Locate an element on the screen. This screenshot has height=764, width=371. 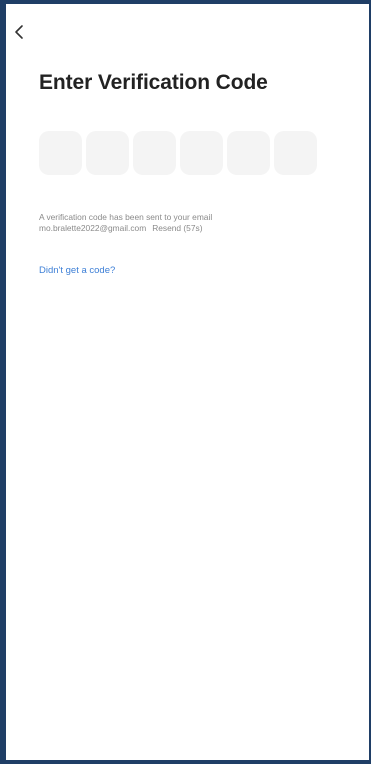
didnt-get-code-link: Didn't get a code? is located at coordinates (77, 270).